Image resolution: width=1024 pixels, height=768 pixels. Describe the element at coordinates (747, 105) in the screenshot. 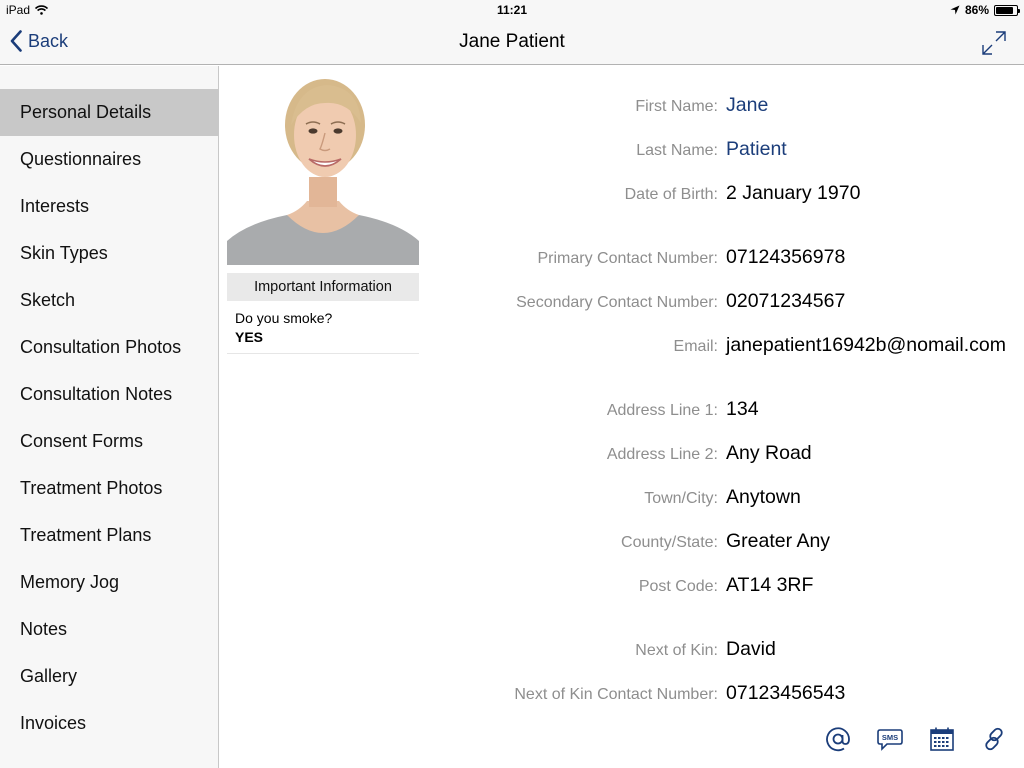

I see `first-name-value: Jane` at that location.